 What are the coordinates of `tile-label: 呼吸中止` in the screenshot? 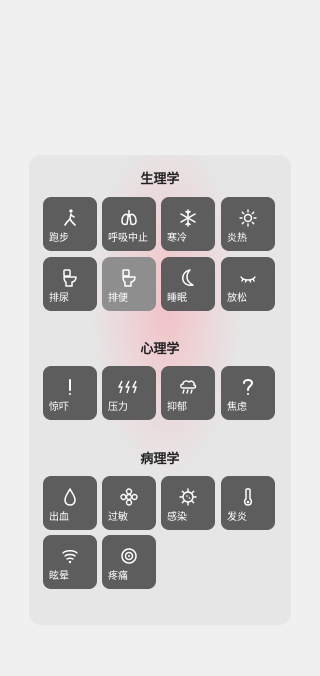 It's located at (128, 238).